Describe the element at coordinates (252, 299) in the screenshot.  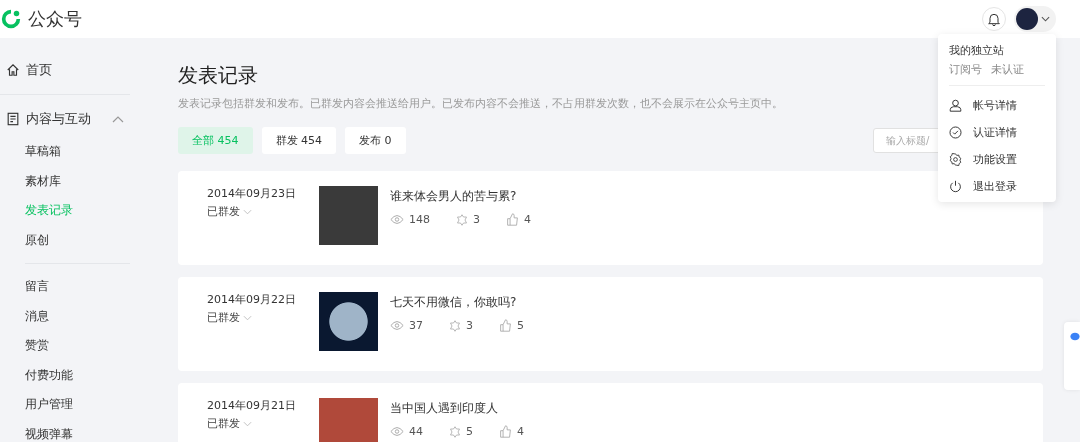
I see `record-date: 2014年09月22日` at that location.